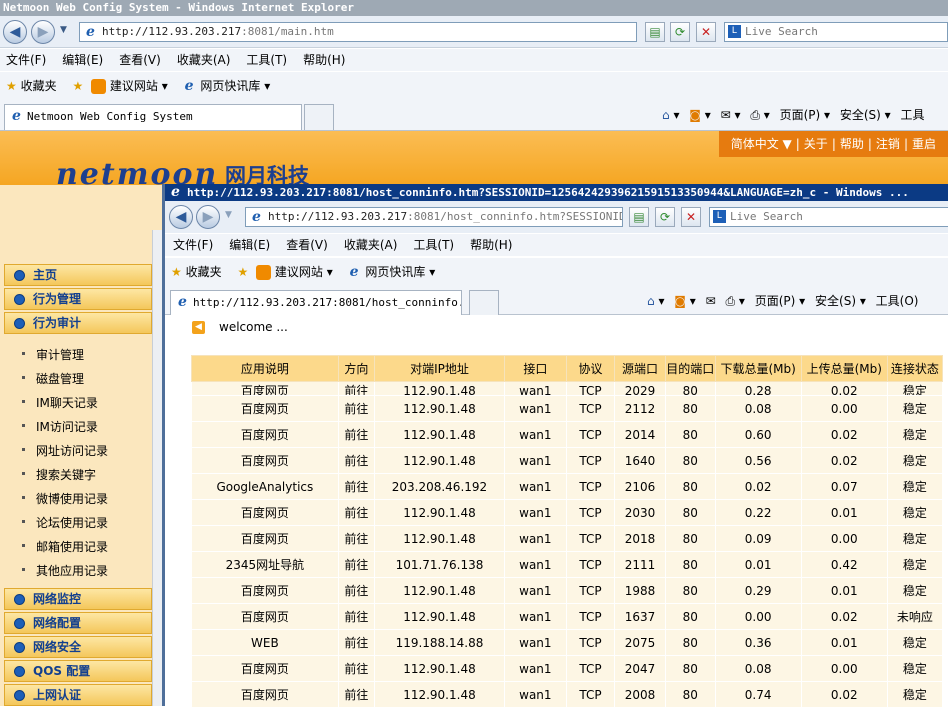 The width and height of the screenshot is (948, 708). Describe the element at coordinates (816, 144) in the screenshot. I see `about-link: 关于` at that location.